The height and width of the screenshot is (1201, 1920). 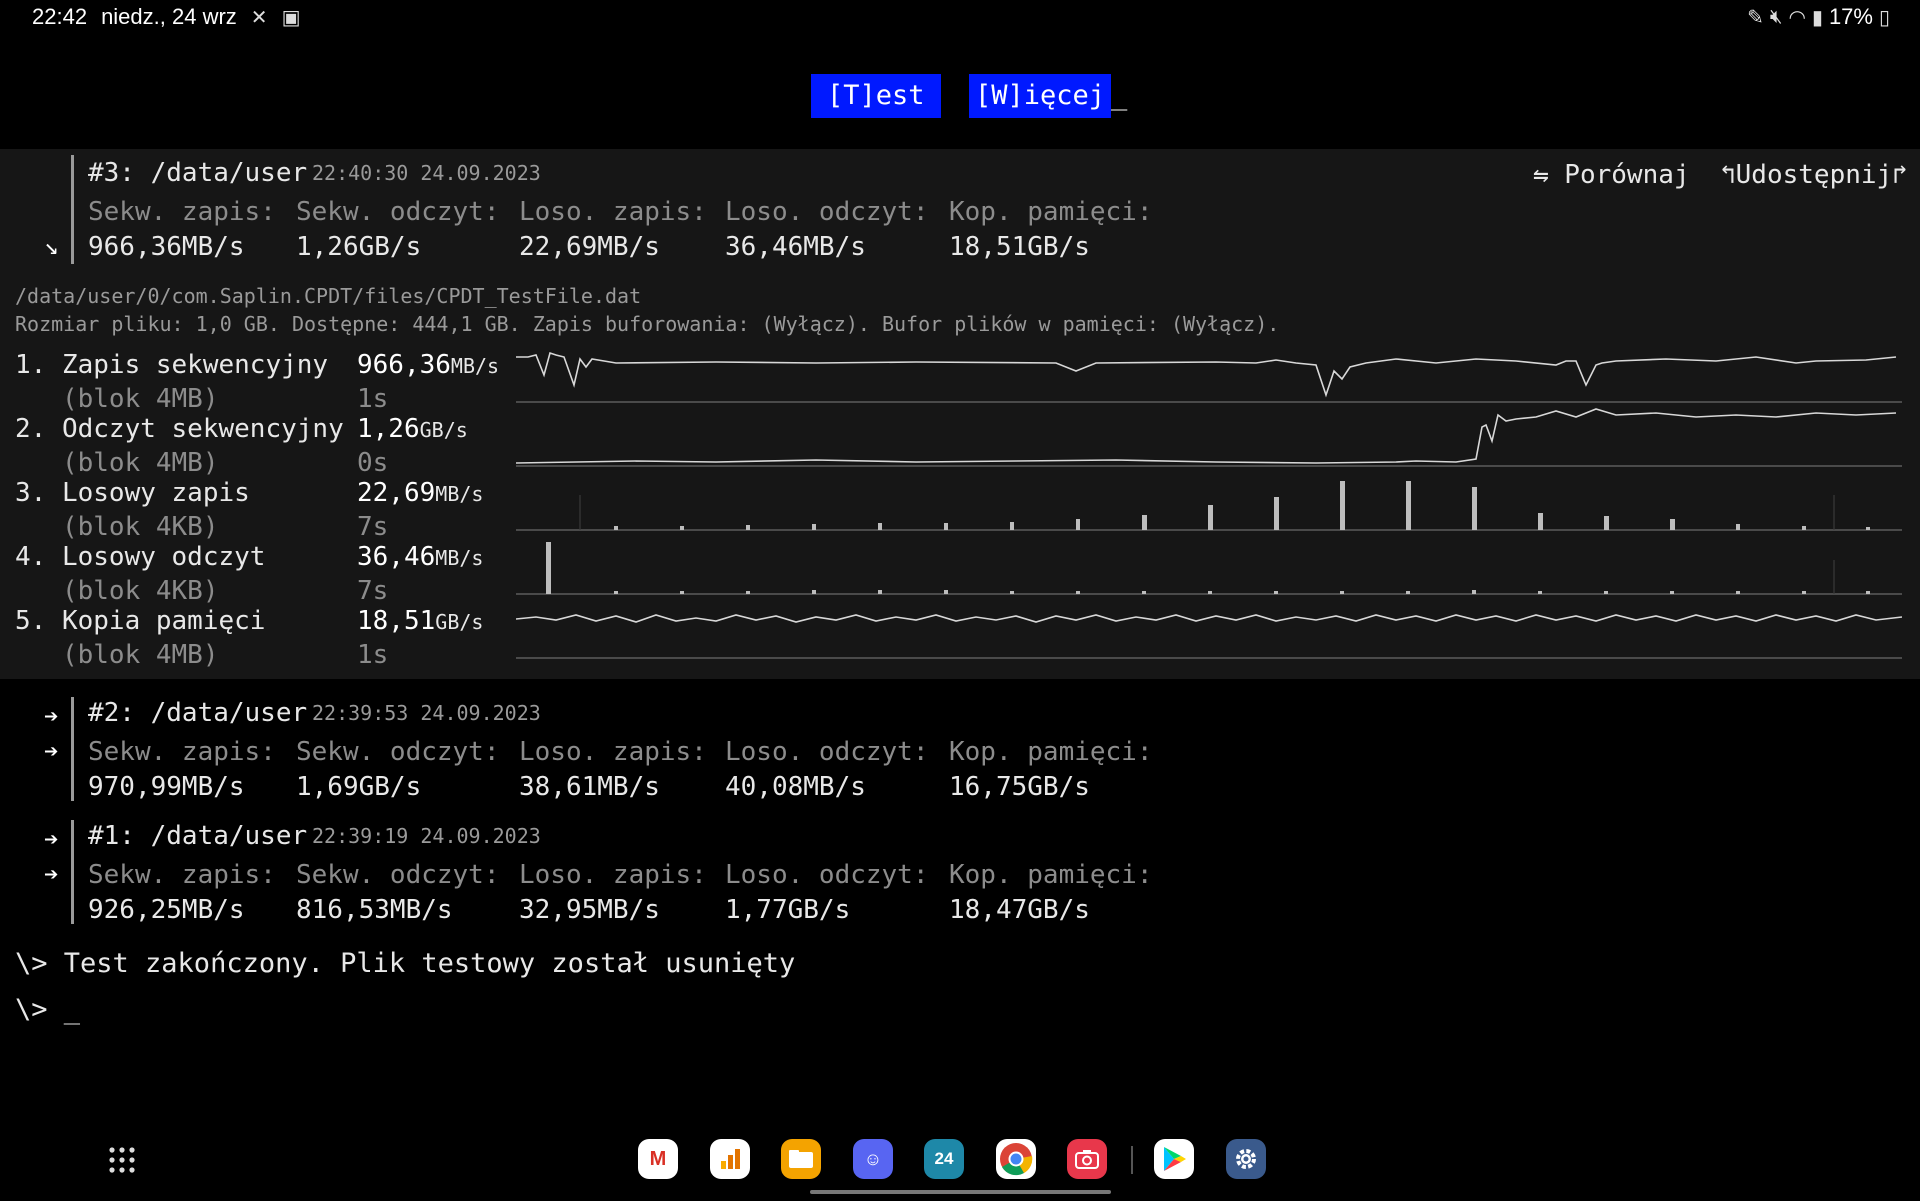 I want to click on chrome-icon, so click(x=1016, y=1159).